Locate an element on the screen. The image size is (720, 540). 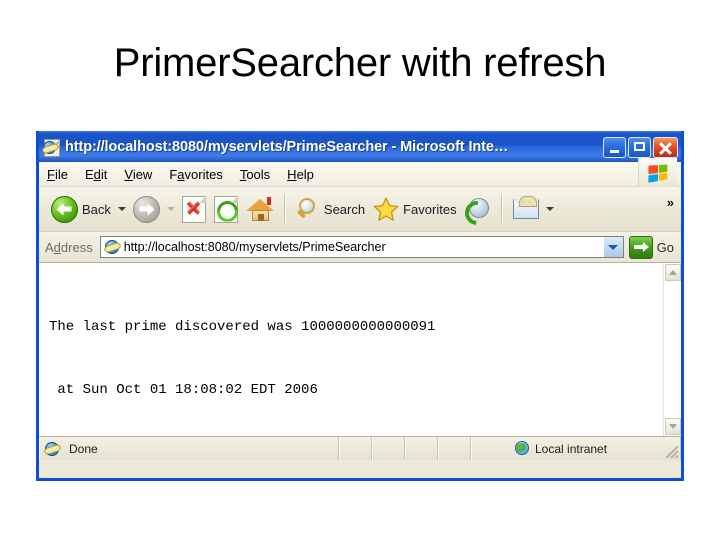
menu-item-favorites: Favorites is located at coordinates (195, 174).